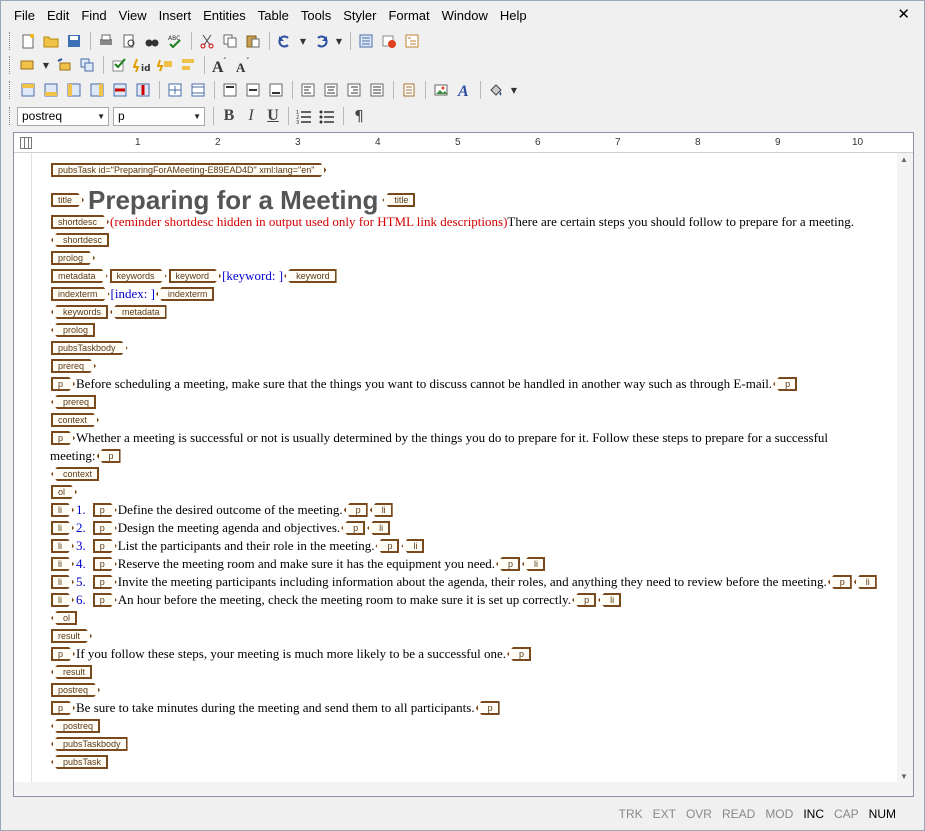 This screenshot has height=831, width=925. I want to click on index-placeholder: [index: ], so click(133, 294).